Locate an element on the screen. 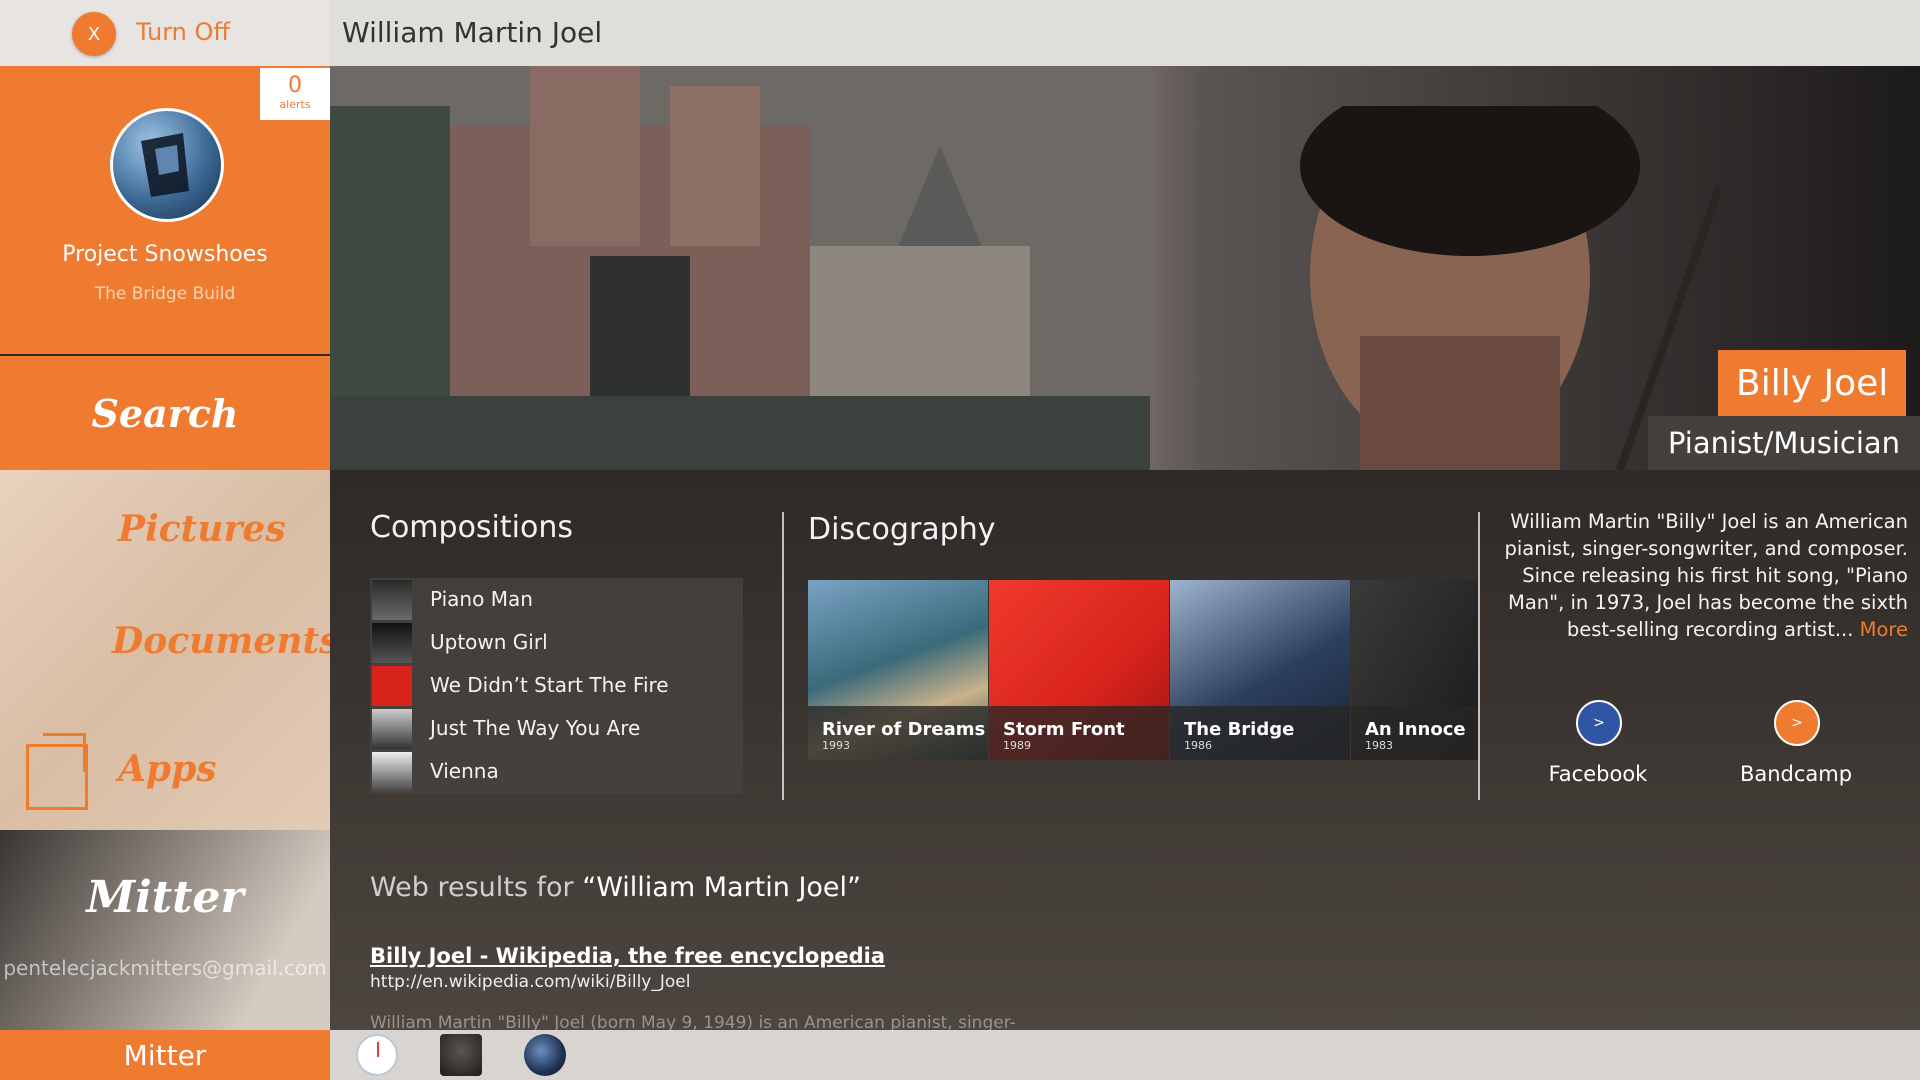  project-name: Project Snowshoes is located at coordinates (165, 254).